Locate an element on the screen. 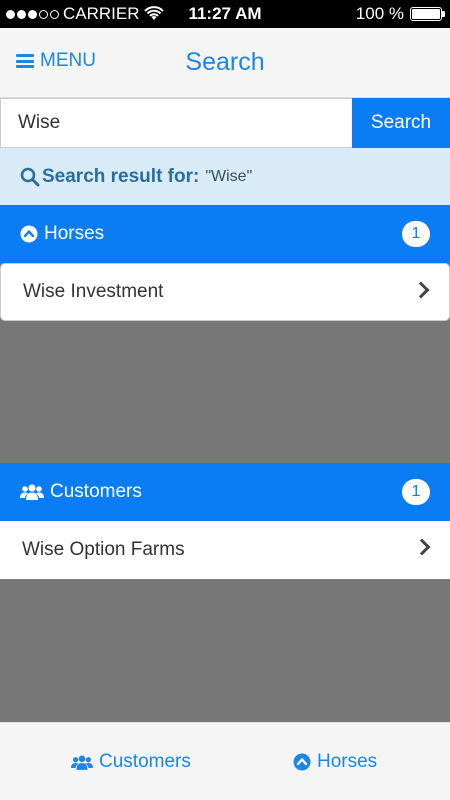 The width and height of the screenshot is (450, 800). search-result-banner: Search result for: "Wise" is located at coordinates (225, 176).